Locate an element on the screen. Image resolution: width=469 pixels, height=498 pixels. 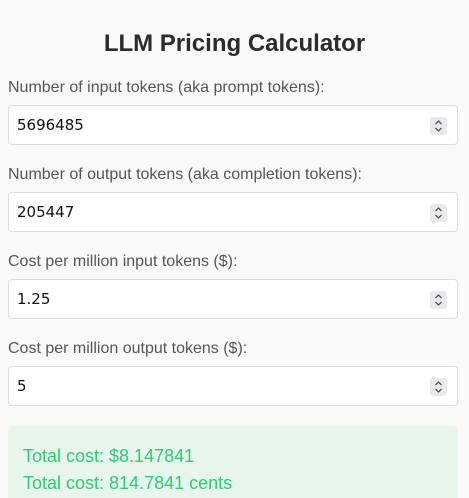
output-tokens-box is located at coordinates (233, 212).